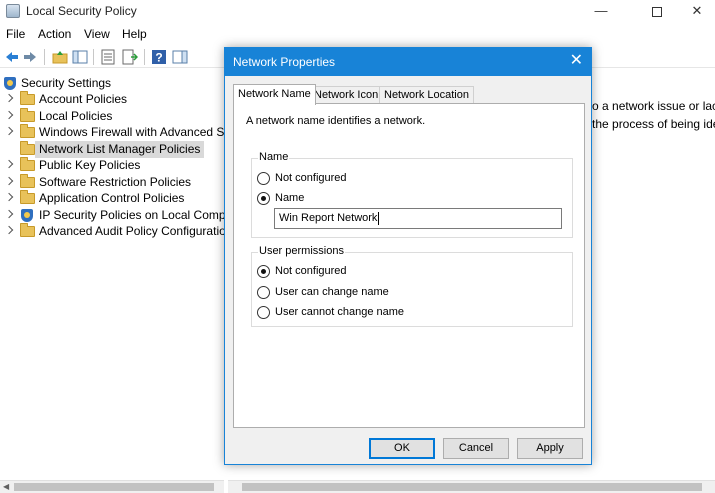 This screenshot has height=493, width=715. Describe the element at coordinates (408, 62) in the screenshot. I see `dialog-titlebar: Network Properties ✕` at that location.